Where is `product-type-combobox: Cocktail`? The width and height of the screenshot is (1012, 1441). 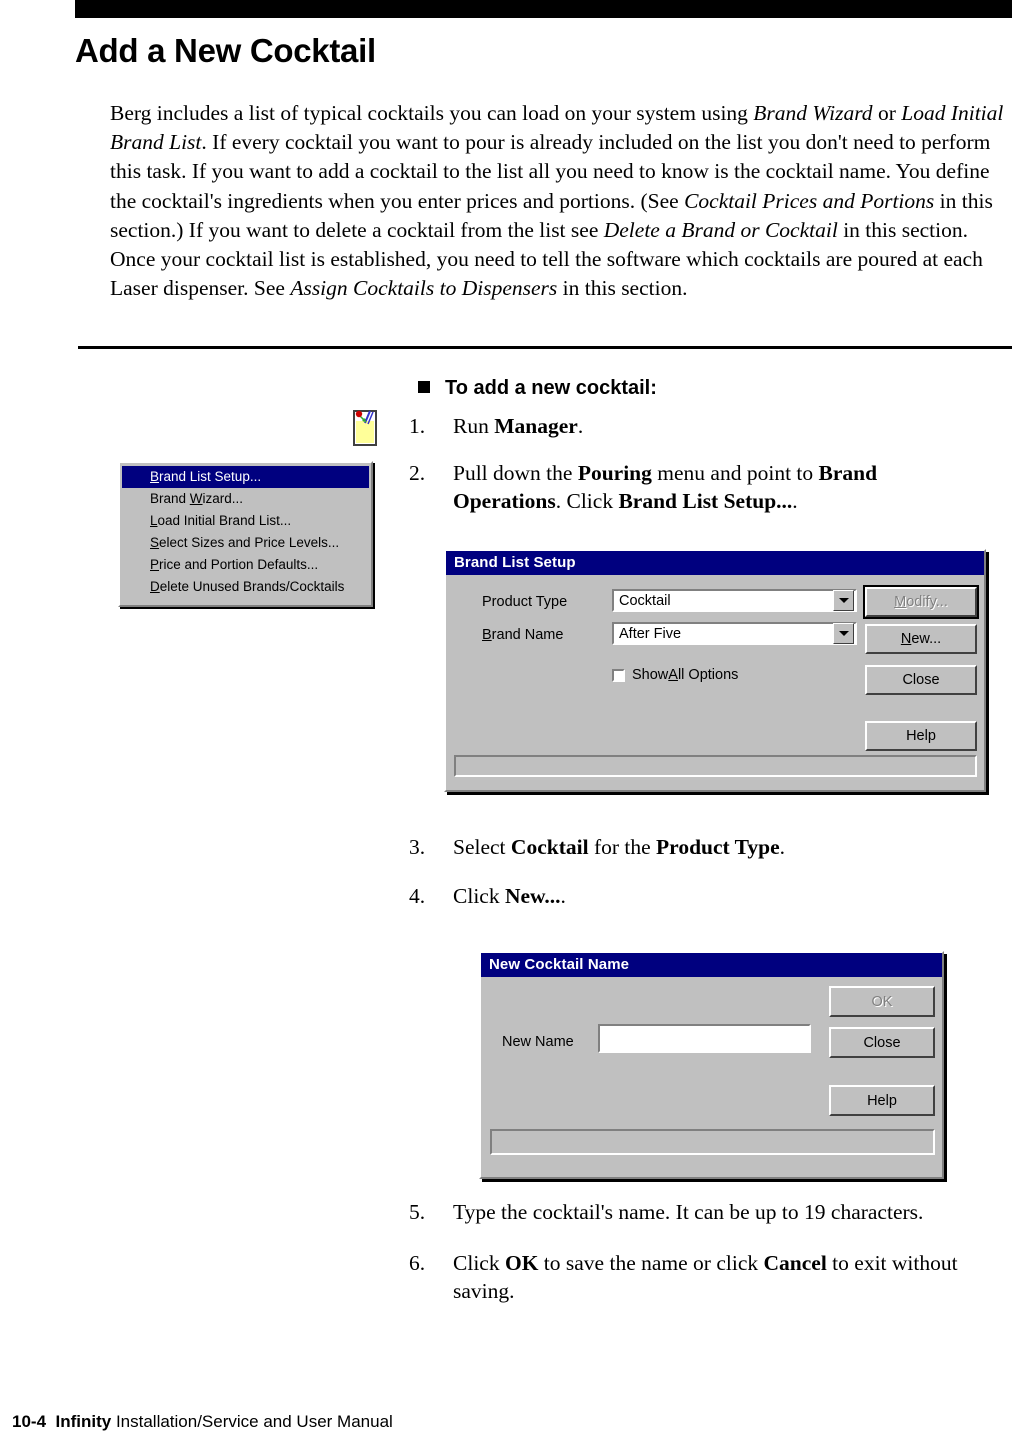 product-type-combobox: Cocktail is located at coordinates (734, 601).